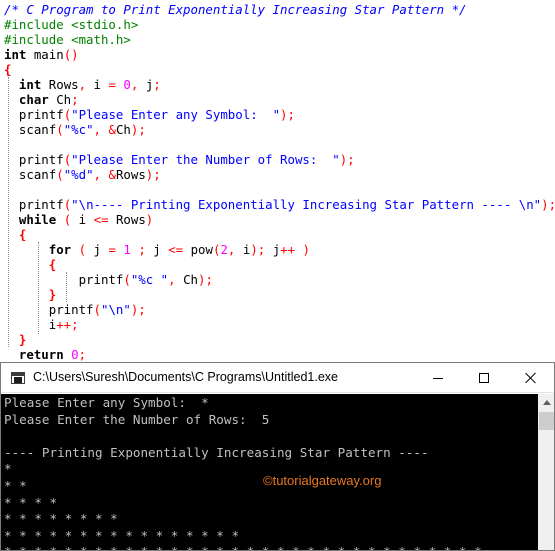  Describe the element at coordinates (52, 294) in the screenshot. I see `code-token: }` at that location.